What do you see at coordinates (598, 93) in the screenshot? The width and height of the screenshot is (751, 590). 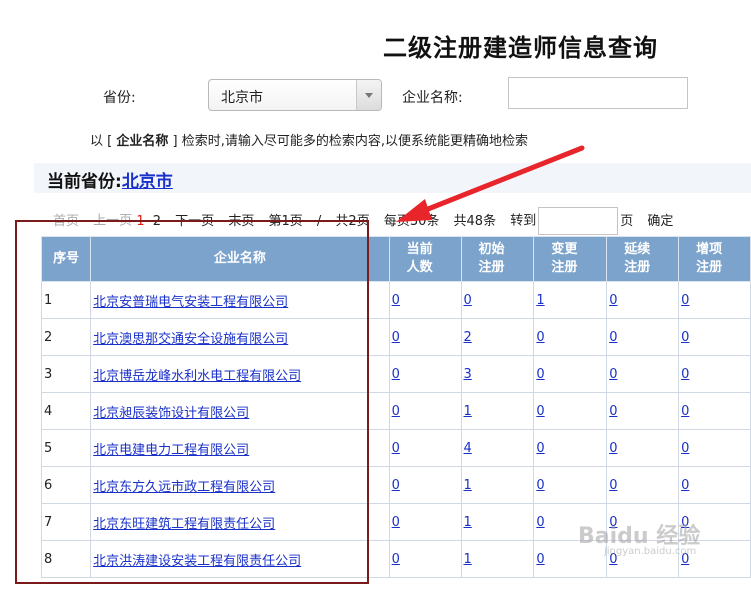 I see `company-name-input` at bounding box center [598, 93].